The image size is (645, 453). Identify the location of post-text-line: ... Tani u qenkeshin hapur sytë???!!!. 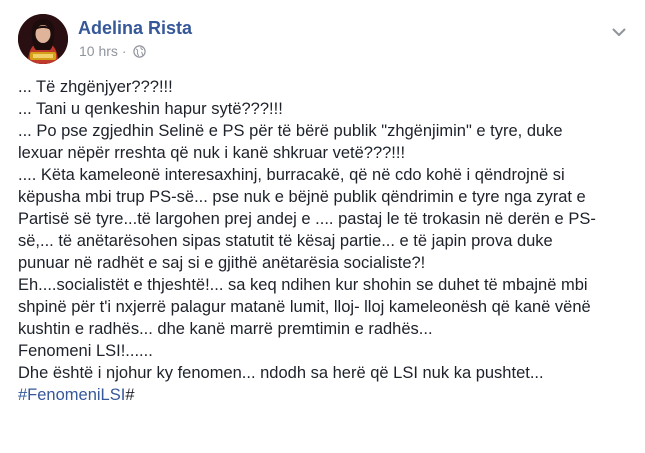
(150, 109).